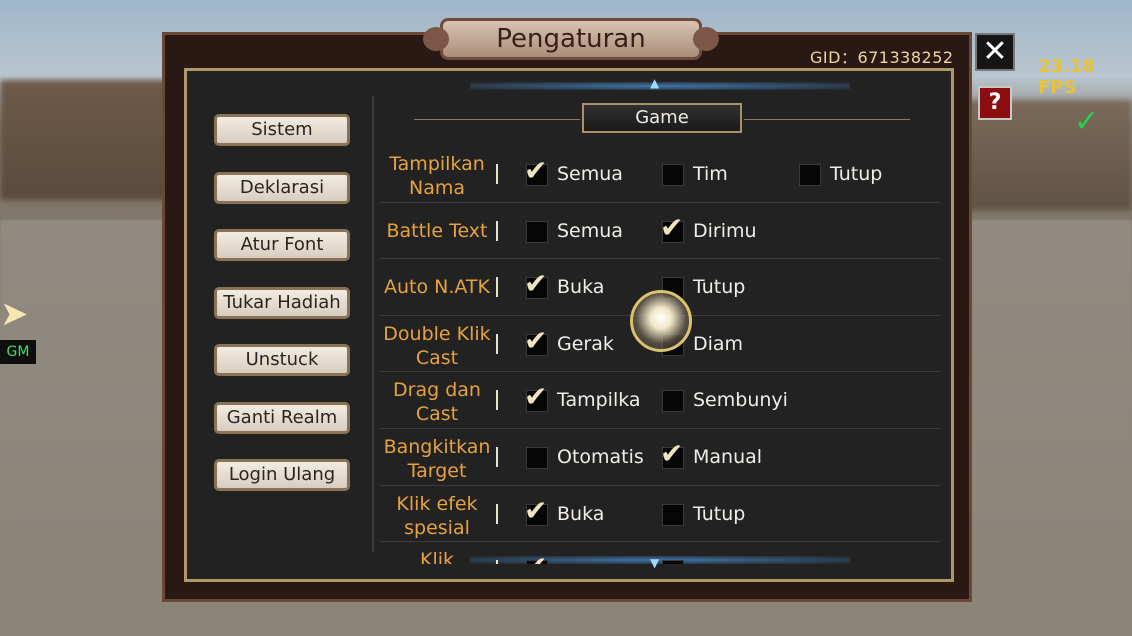 This screenshot has width=1132, height=636. What do you see at coordinates (600, 456) in the screenshot?
I see `option-label: Otomatis` at bounding box center [600, 456].